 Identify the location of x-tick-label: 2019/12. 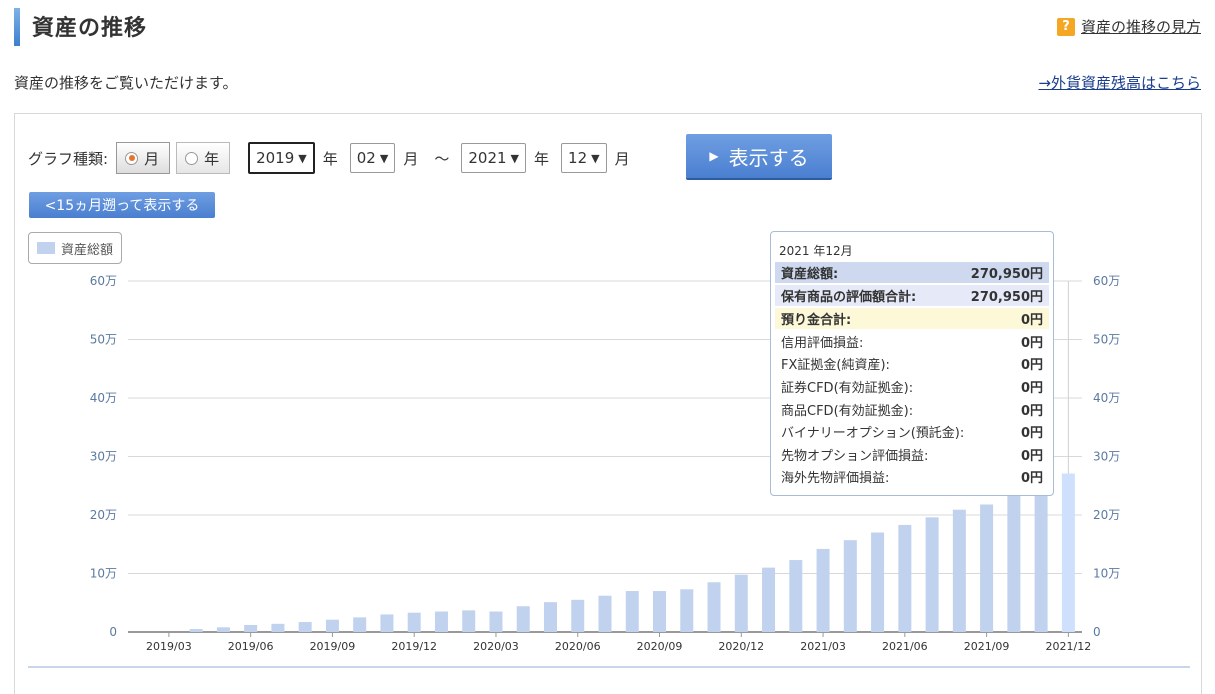
(414, 646).